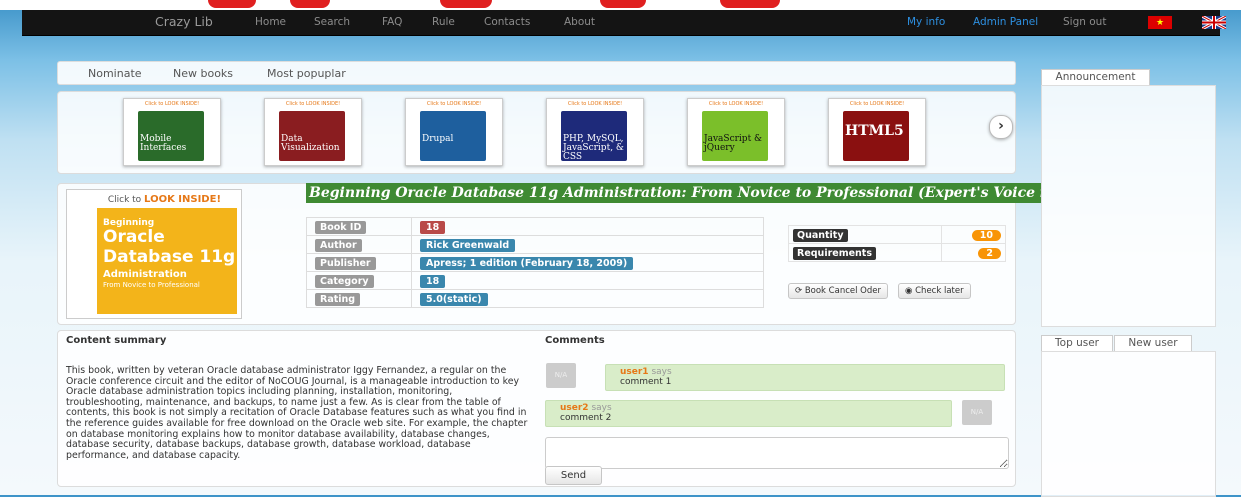  Describe the element at coordinates (874, 131) in the screenshot. I see `book-cover-title: HTML5` at that location.